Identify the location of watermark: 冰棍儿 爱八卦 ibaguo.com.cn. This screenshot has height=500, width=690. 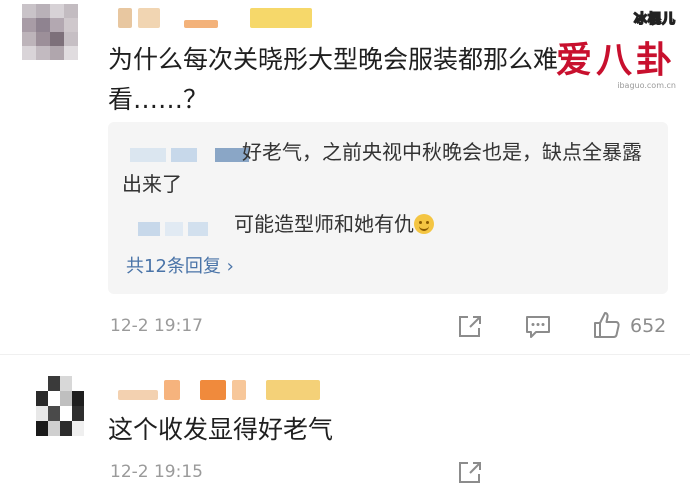
(616, 49).